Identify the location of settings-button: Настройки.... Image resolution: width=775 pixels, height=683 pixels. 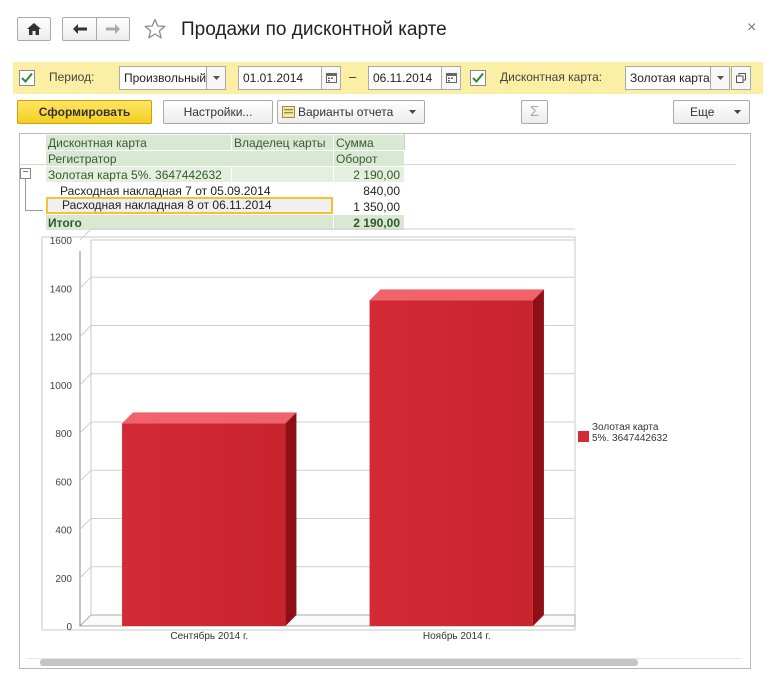
(218, 112).